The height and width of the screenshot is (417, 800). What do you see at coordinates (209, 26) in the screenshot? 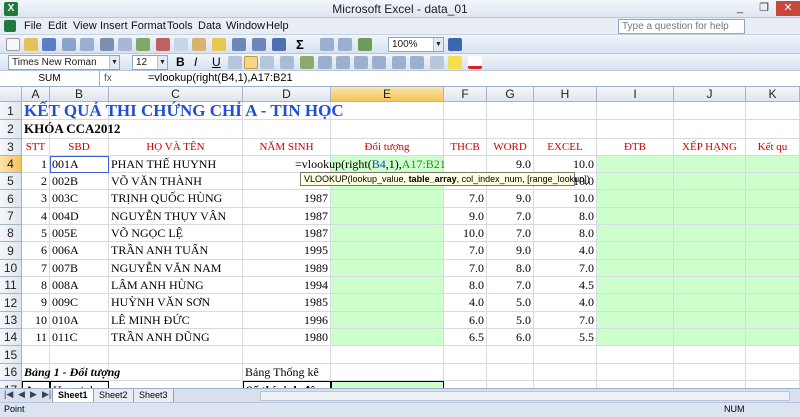
I see `menu-data: Data` at bounding box center [209, 26].